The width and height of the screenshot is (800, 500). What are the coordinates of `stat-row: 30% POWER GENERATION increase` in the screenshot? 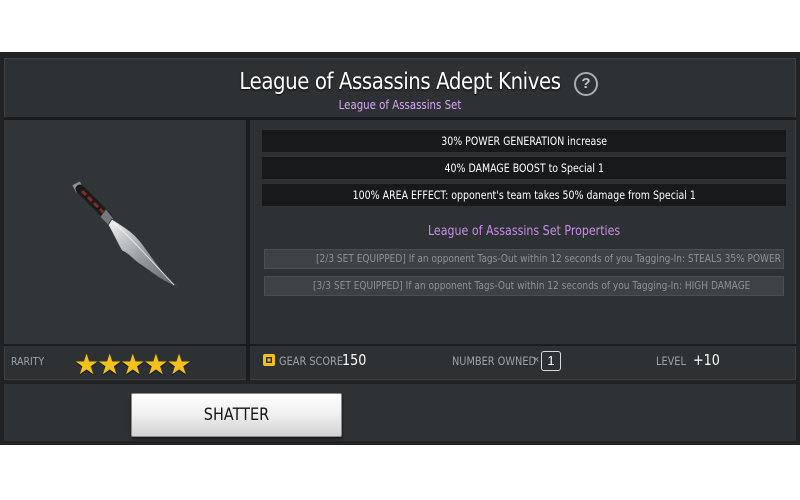 It's located at (524, 141).